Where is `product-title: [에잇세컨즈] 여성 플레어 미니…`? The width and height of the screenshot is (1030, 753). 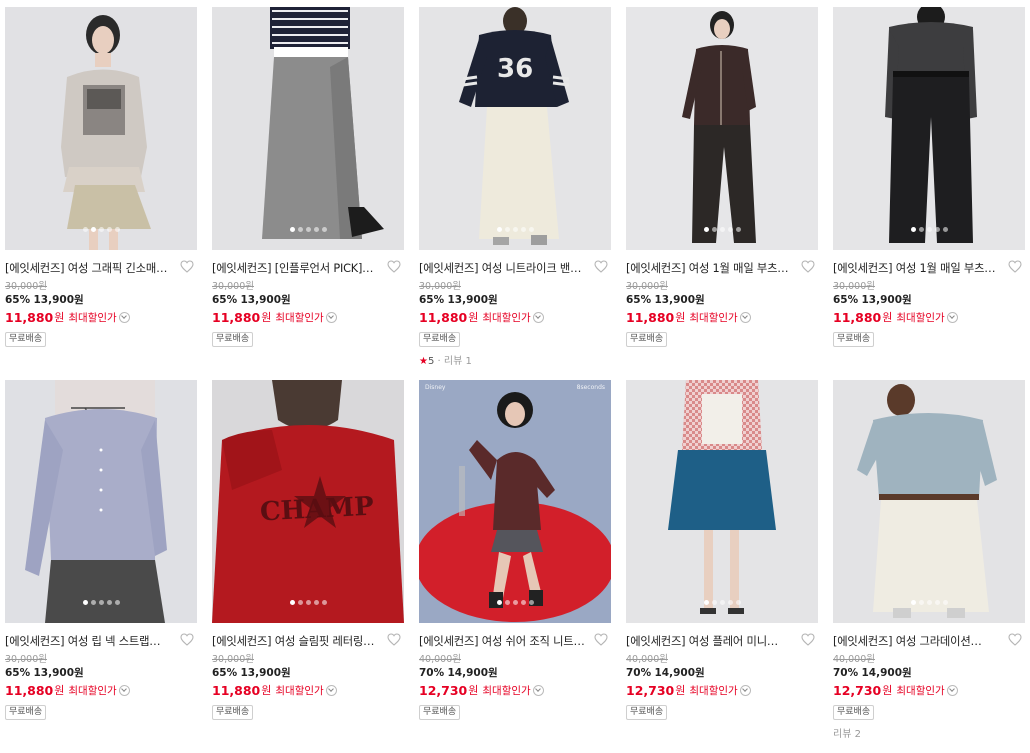 product-title: [에잇세컨즈] 여성 플레어 미니… is located at coordinates (712, 641).